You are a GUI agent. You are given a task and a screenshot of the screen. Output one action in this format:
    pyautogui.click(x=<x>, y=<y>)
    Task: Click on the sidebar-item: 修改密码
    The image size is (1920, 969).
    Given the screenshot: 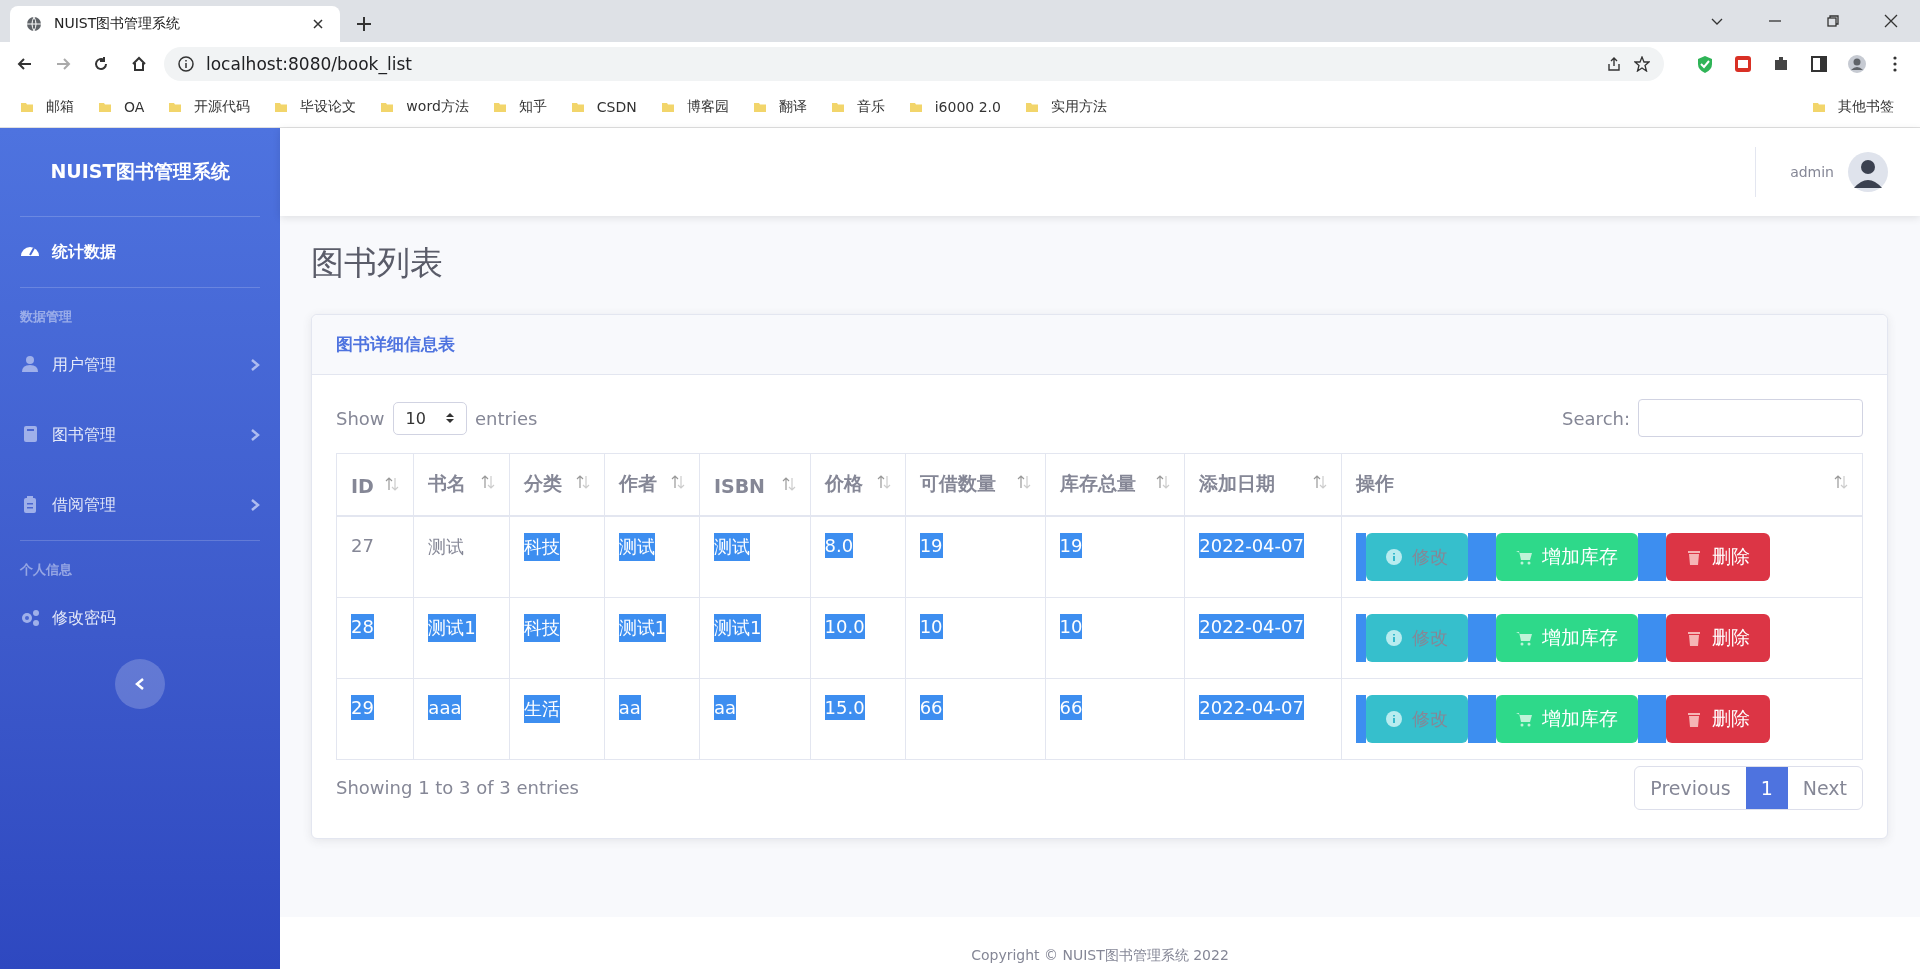 What is the action you would take?
    pyautogui.click(x=140, y=618)
    